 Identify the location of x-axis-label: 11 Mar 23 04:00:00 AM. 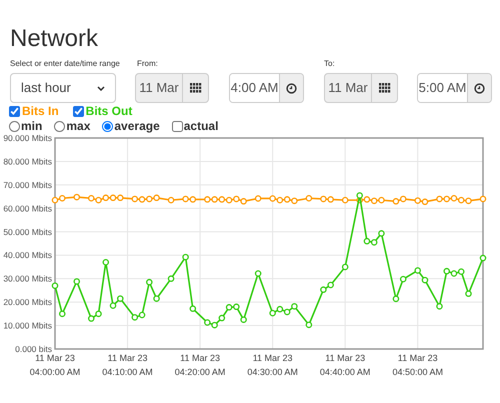
(55, 365).